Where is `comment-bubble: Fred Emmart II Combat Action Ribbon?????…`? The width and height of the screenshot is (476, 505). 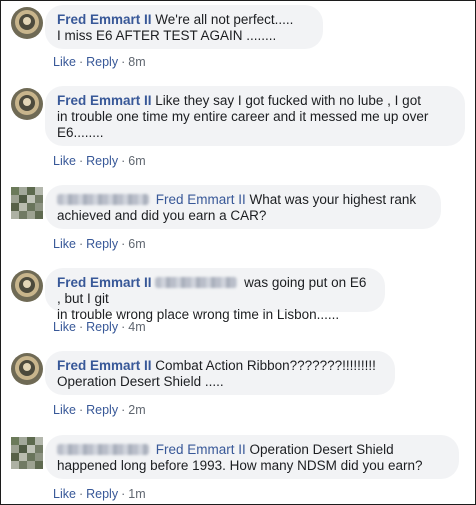 comment-bubble: Fred Emmart II Combat Action Ribbon?????… is located at coordinates (220, 373).